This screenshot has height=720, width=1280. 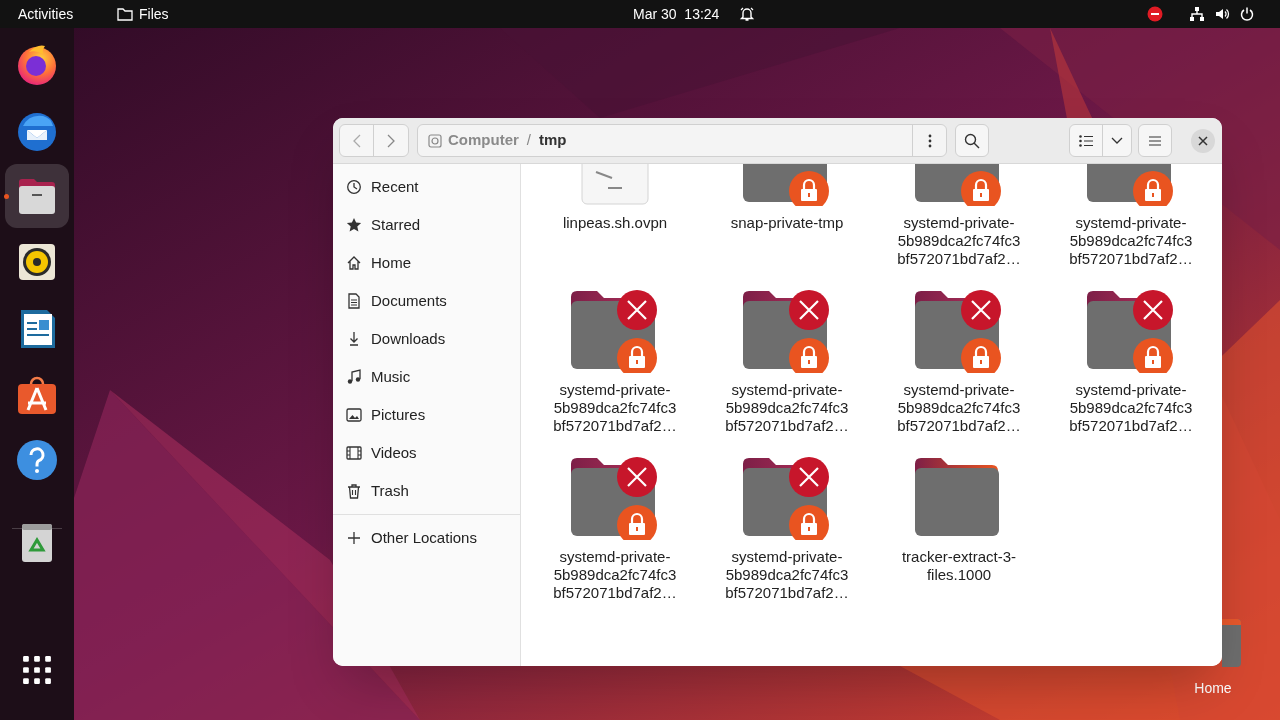 I want to click on search-icon, so click(x=972, y=140).